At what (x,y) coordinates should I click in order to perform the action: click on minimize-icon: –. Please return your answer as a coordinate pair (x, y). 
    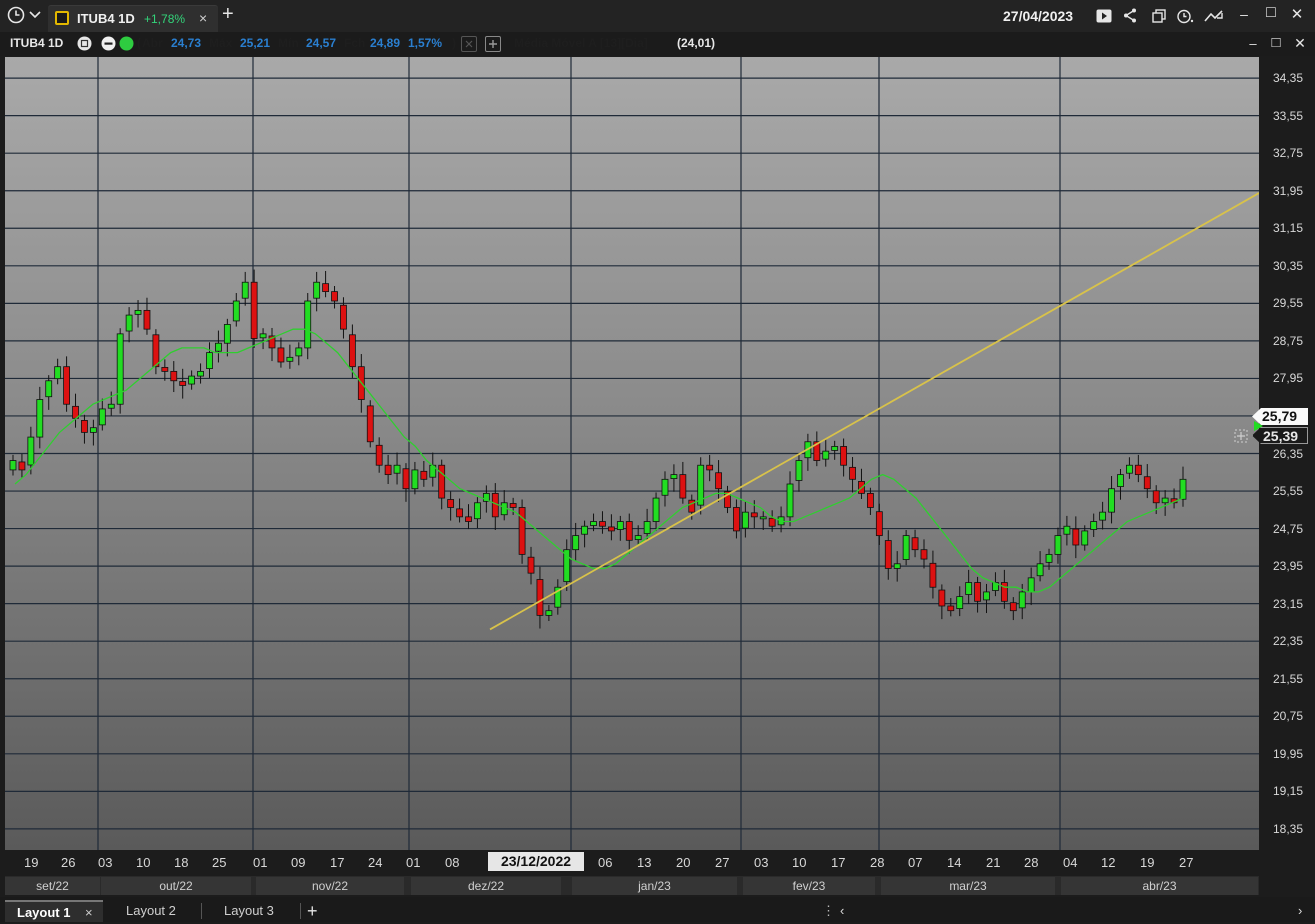
    Looking at the image, I should click on (1244, 14).